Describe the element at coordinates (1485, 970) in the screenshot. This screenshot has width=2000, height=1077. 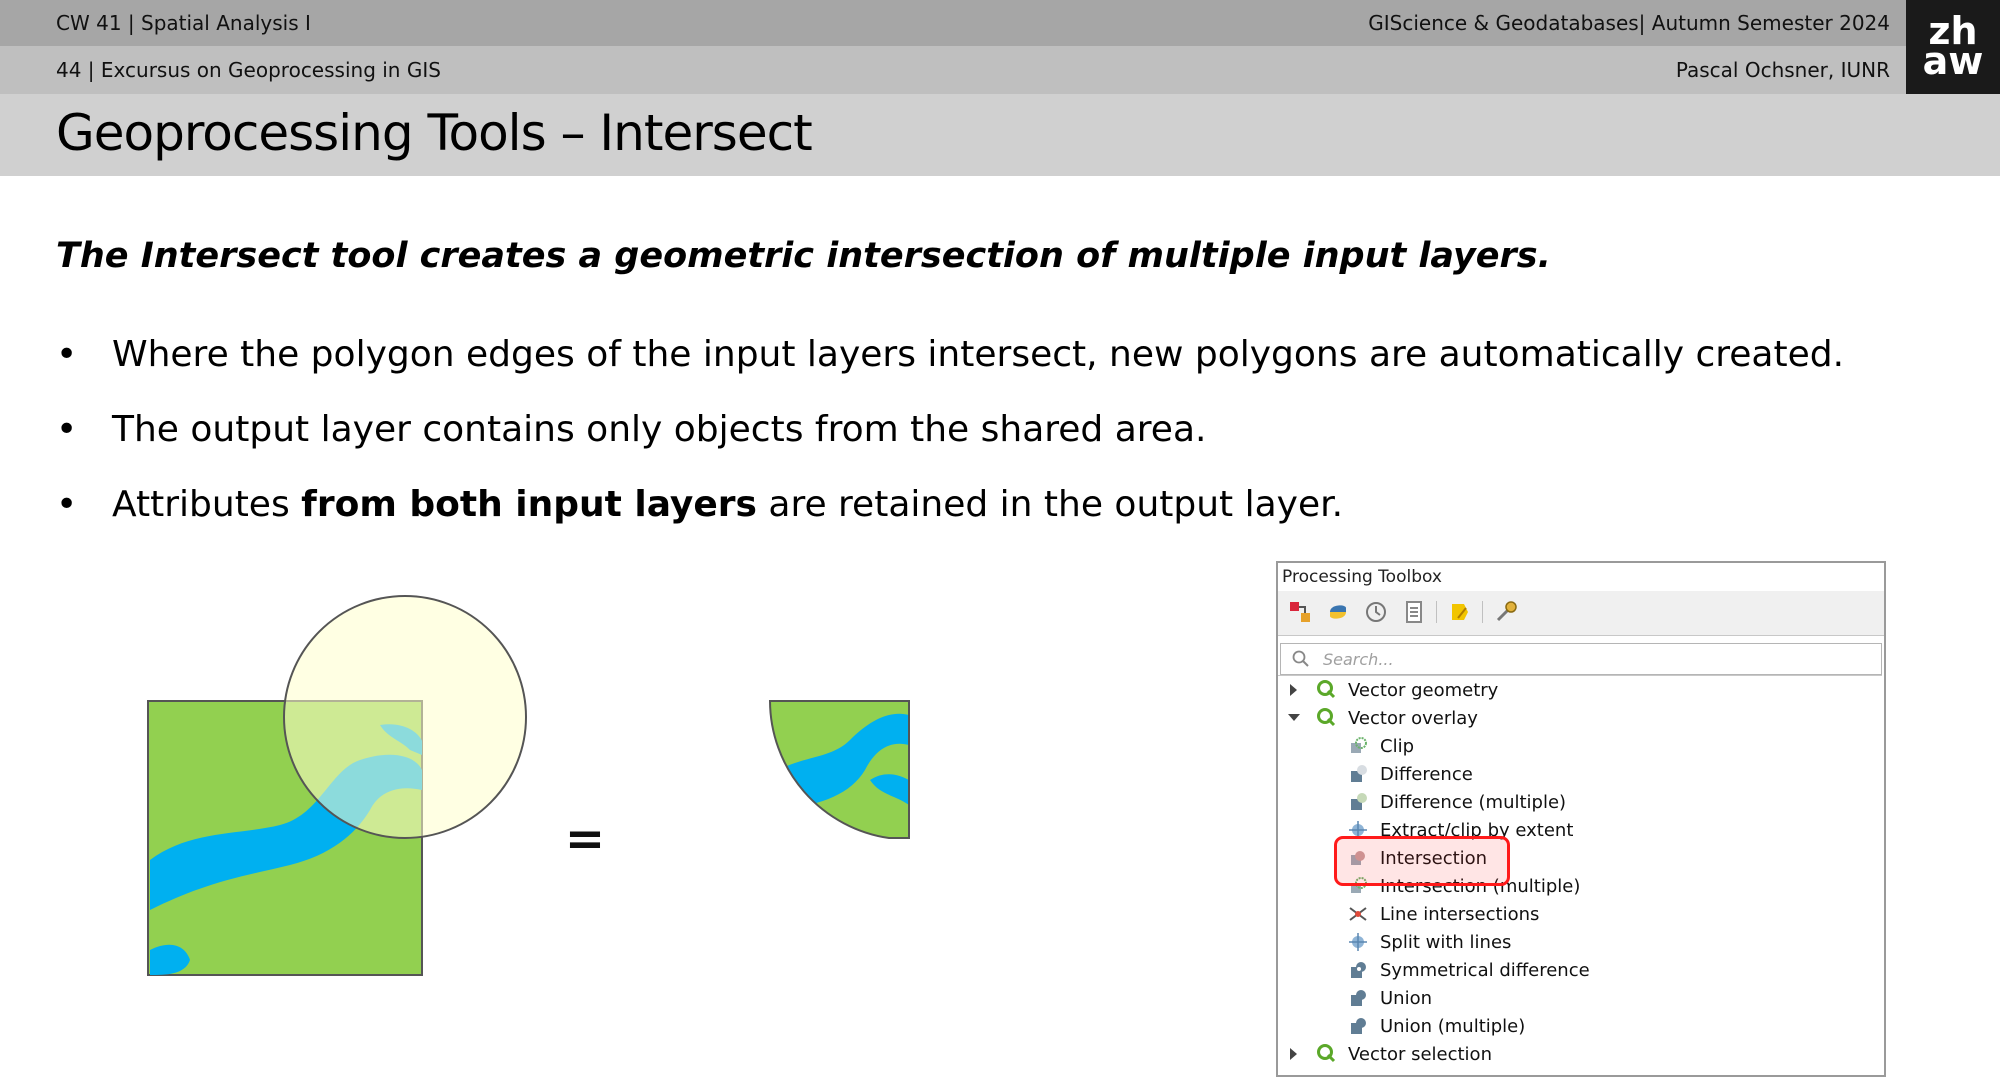
I see `tool-item-label: Symmetrical difference` at that location.